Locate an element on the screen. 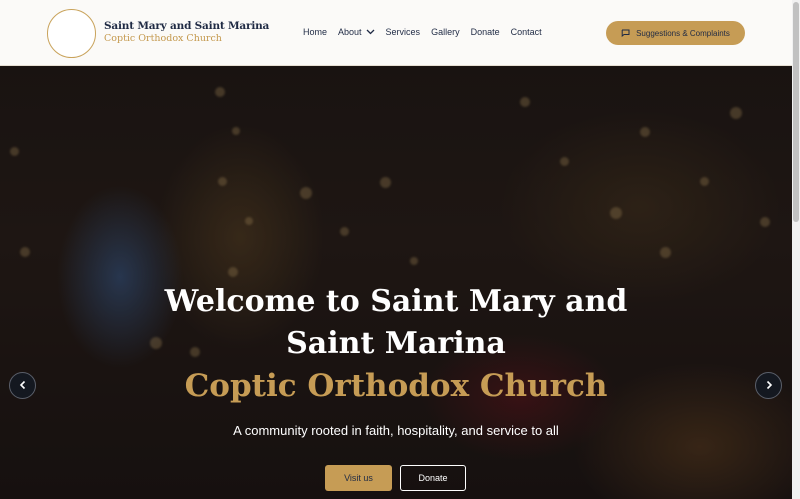 Image resolution: width=800 pixels, height=499 pixels. chevron-right-icon is located at coordinates (769, 386).